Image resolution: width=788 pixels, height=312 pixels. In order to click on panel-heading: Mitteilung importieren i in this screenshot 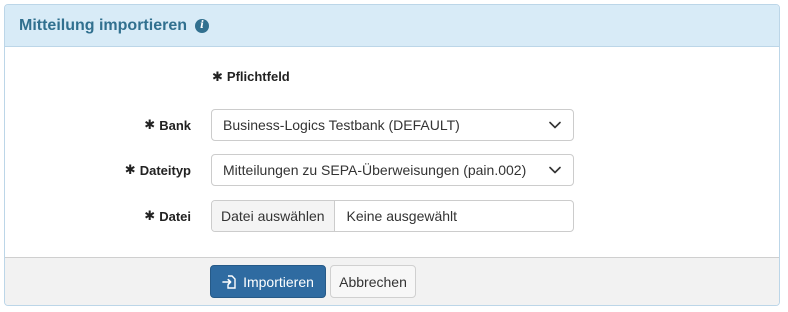, I will do `click(392, 26)`.